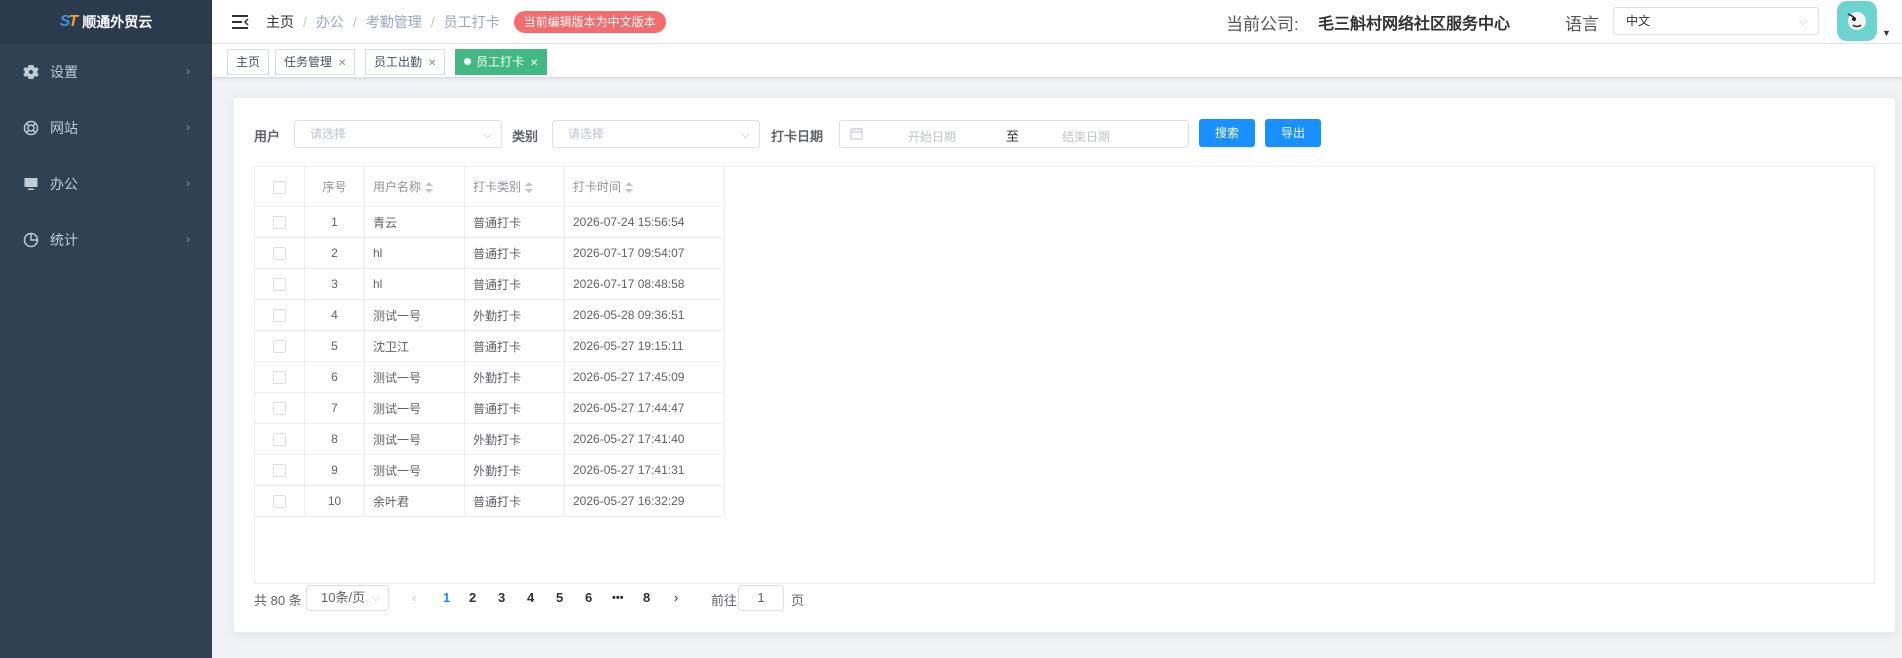 Image resolution: width=1902 pixels, height=658 pixels. What do you see at coordinates (334, 284) in the screenshot?
I see `cell-no: 3` at bounding box center [334, 284].